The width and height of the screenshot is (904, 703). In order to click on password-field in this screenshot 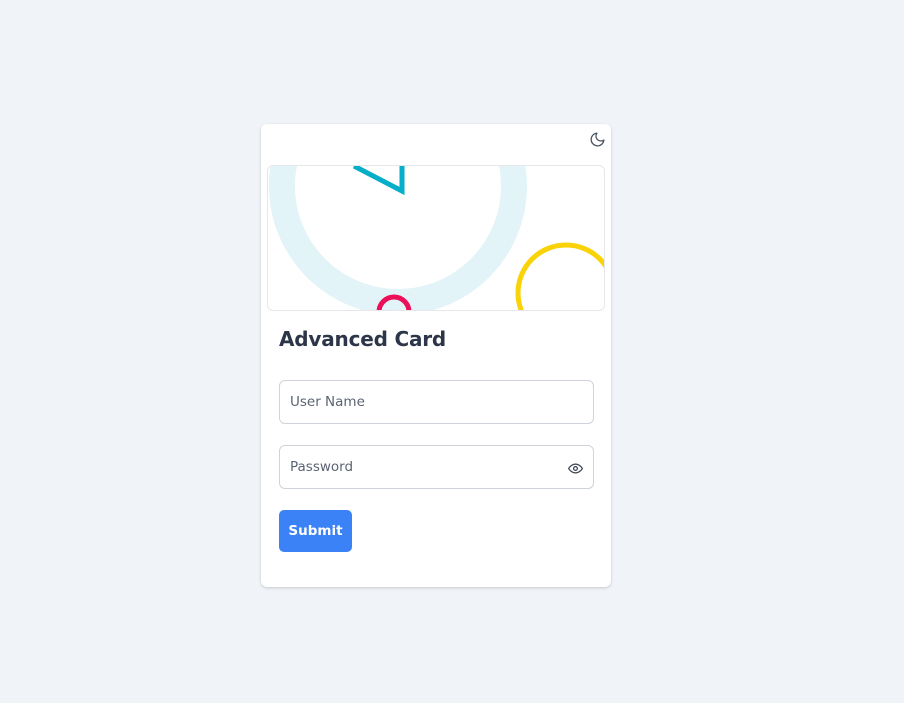, I will do `click(436, 467)`.